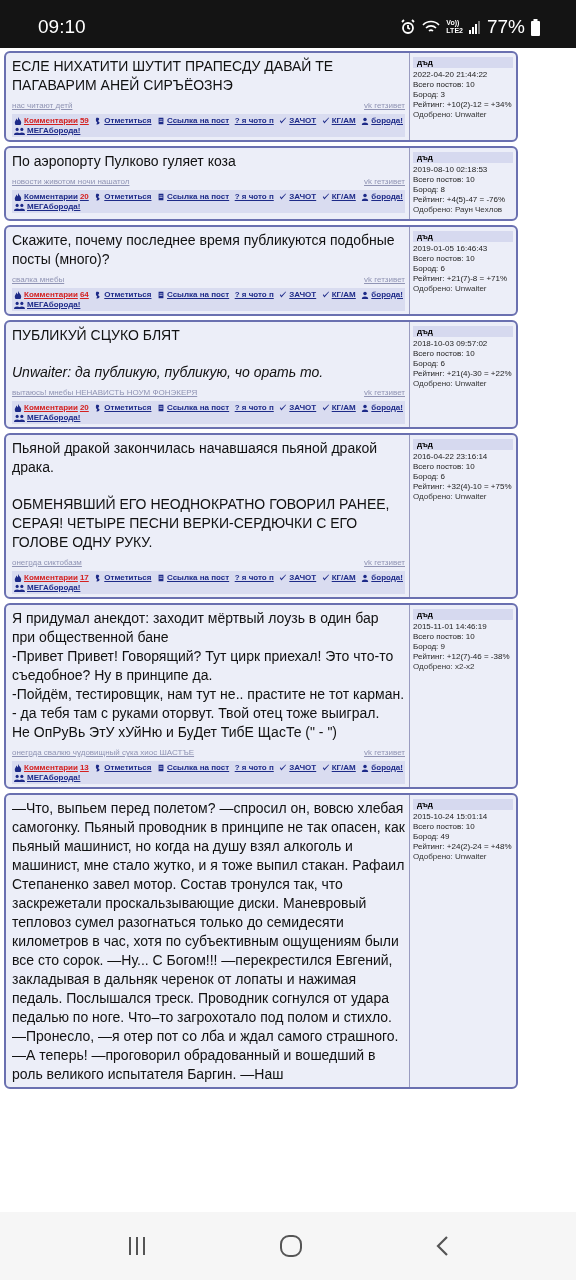 The image size is (576, 1280). Describe the element at coordinates (458, 210) in the screenshot. I see `approved-by: Одобрено: Раун Чехлов` at that location.